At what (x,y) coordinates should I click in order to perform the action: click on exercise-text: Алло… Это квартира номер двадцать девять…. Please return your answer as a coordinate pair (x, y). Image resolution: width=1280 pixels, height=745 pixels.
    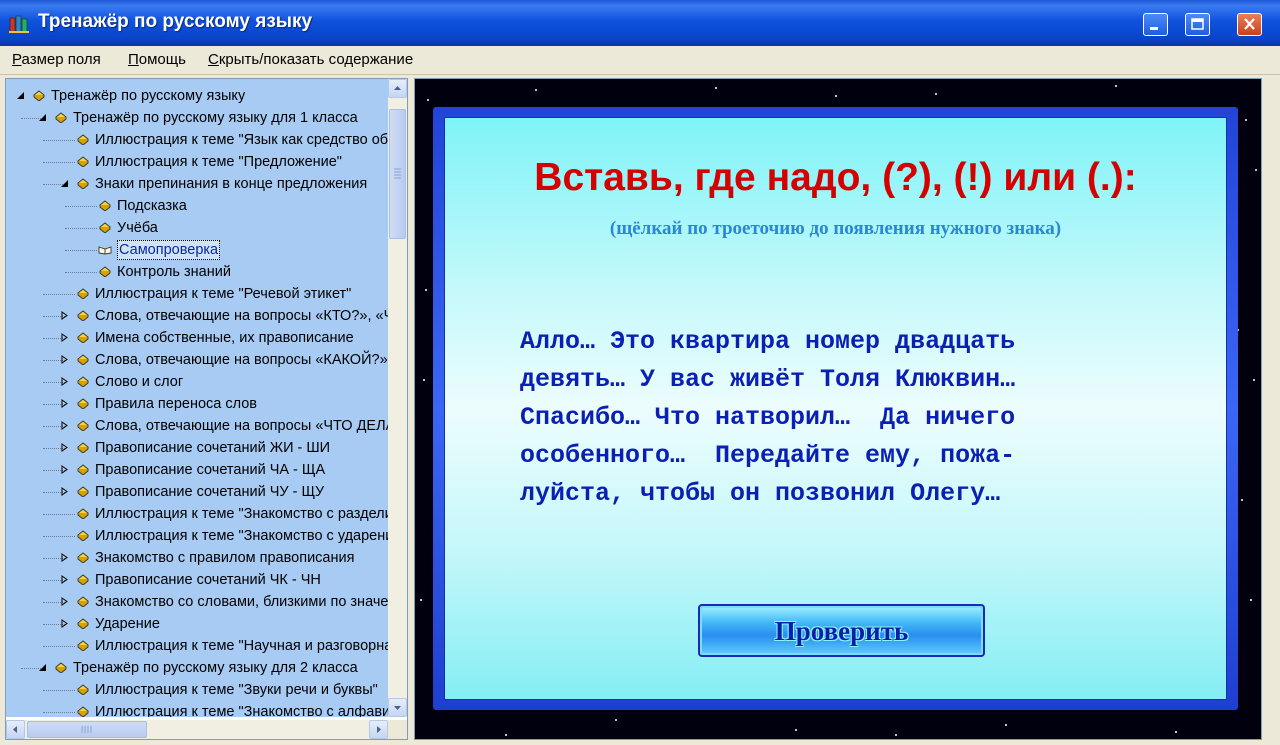
    Looking at the image, I should click on (840, 418).